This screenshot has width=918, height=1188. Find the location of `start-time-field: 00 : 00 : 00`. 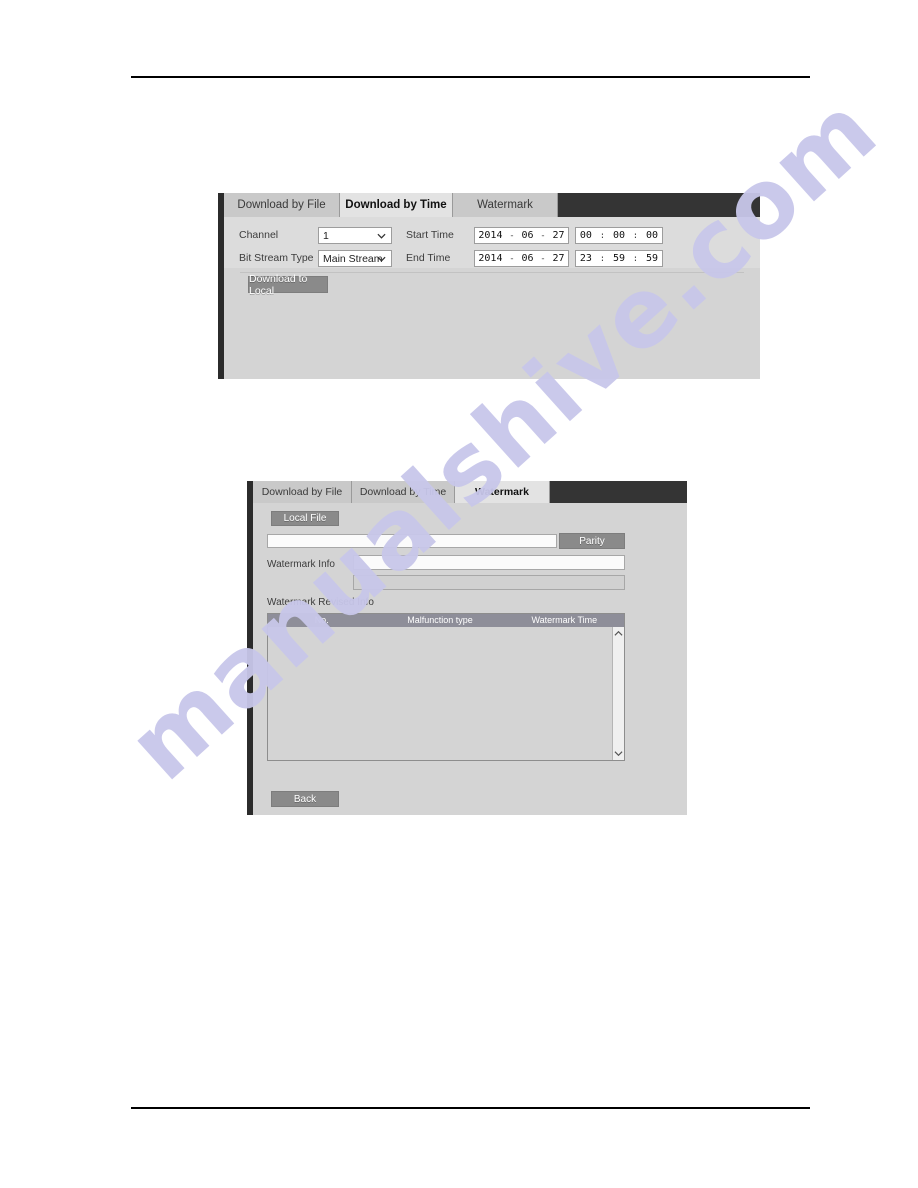

start-time-field: 00 : 00 : 00 is located at coordinates (619, 235).